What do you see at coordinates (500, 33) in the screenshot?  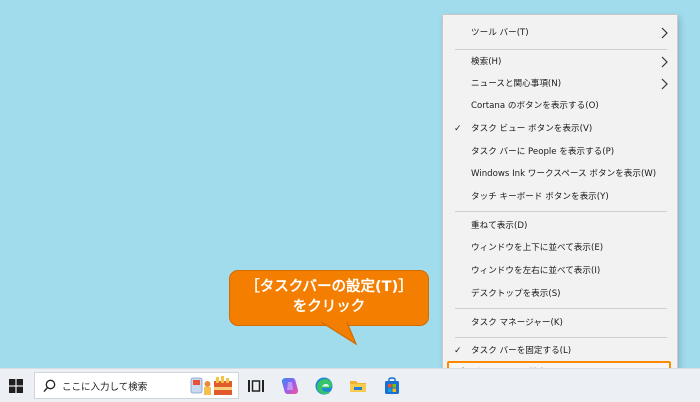 I see `menu-item-label: ツール バー(T)` at bounding box center [500, 33].